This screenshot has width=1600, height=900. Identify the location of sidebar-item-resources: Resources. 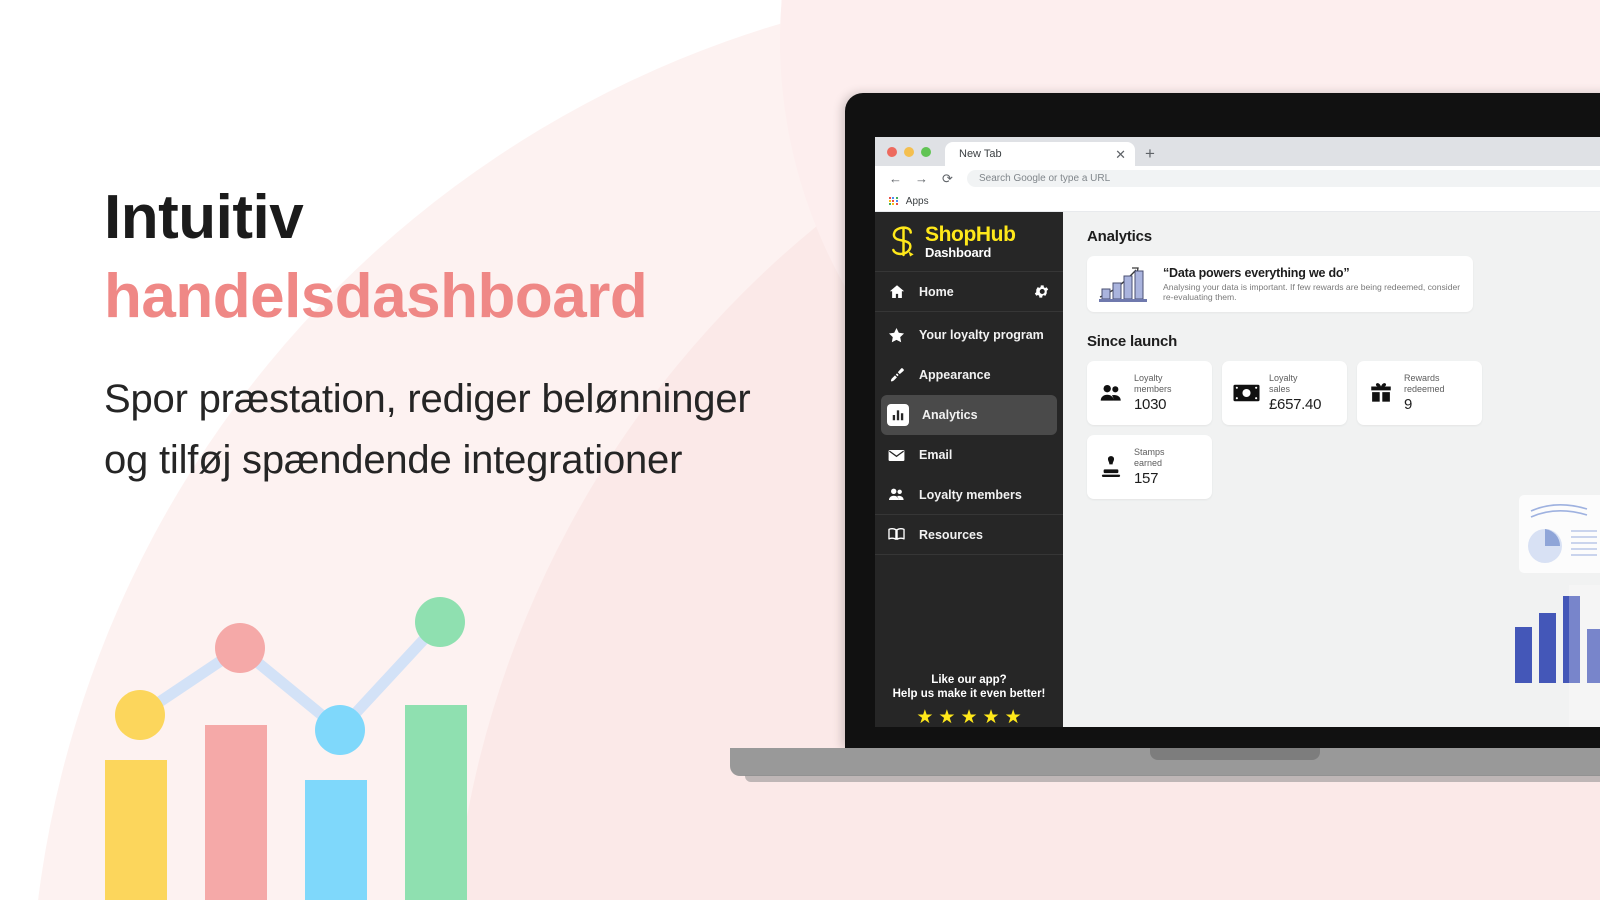
(969, 535).